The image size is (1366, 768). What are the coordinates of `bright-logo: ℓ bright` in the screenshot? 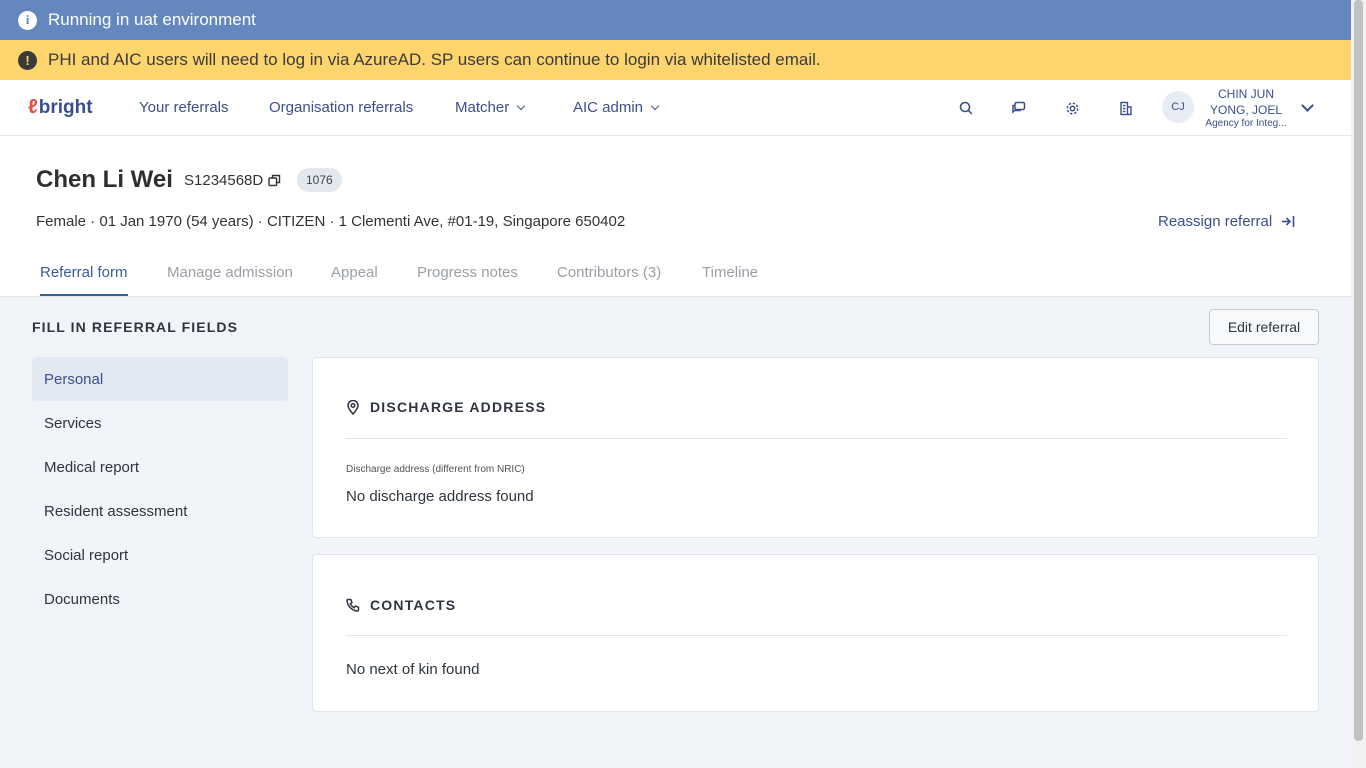 It's located at (60, 107).